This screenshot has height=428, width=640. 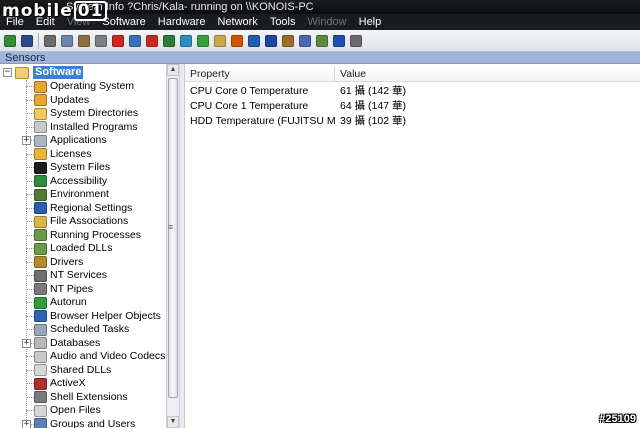 What do you see at coordinates (173, 70) in the screenshot?
I see `scroll-up-icon: ▲` at bounding box center [173, 70].